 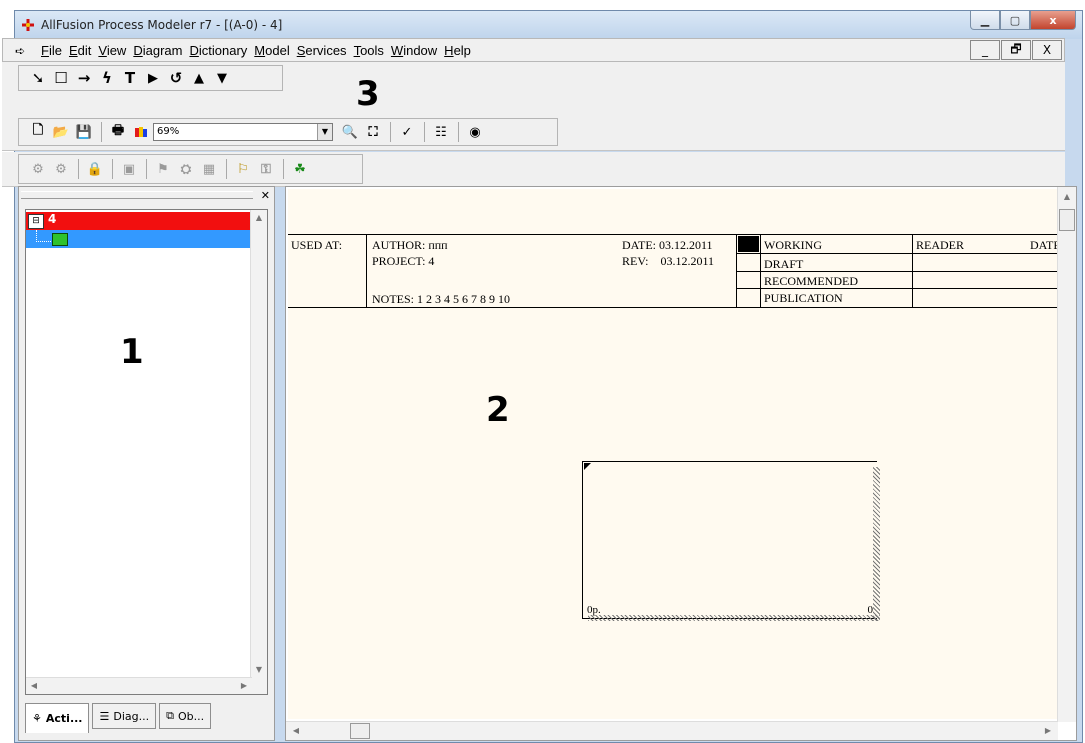 What do you see at coordinates (60, 239) in the screenshot?
I see `activity-node-icon` at bounding box center [60, 239].